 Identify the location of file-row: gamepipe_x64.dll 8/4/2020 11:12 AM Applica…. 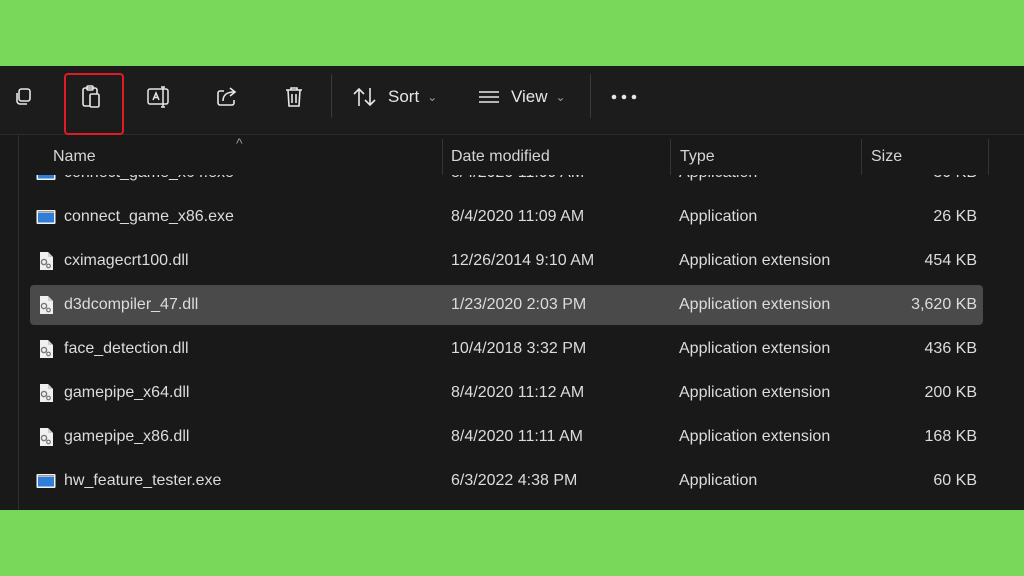
(506, 393).